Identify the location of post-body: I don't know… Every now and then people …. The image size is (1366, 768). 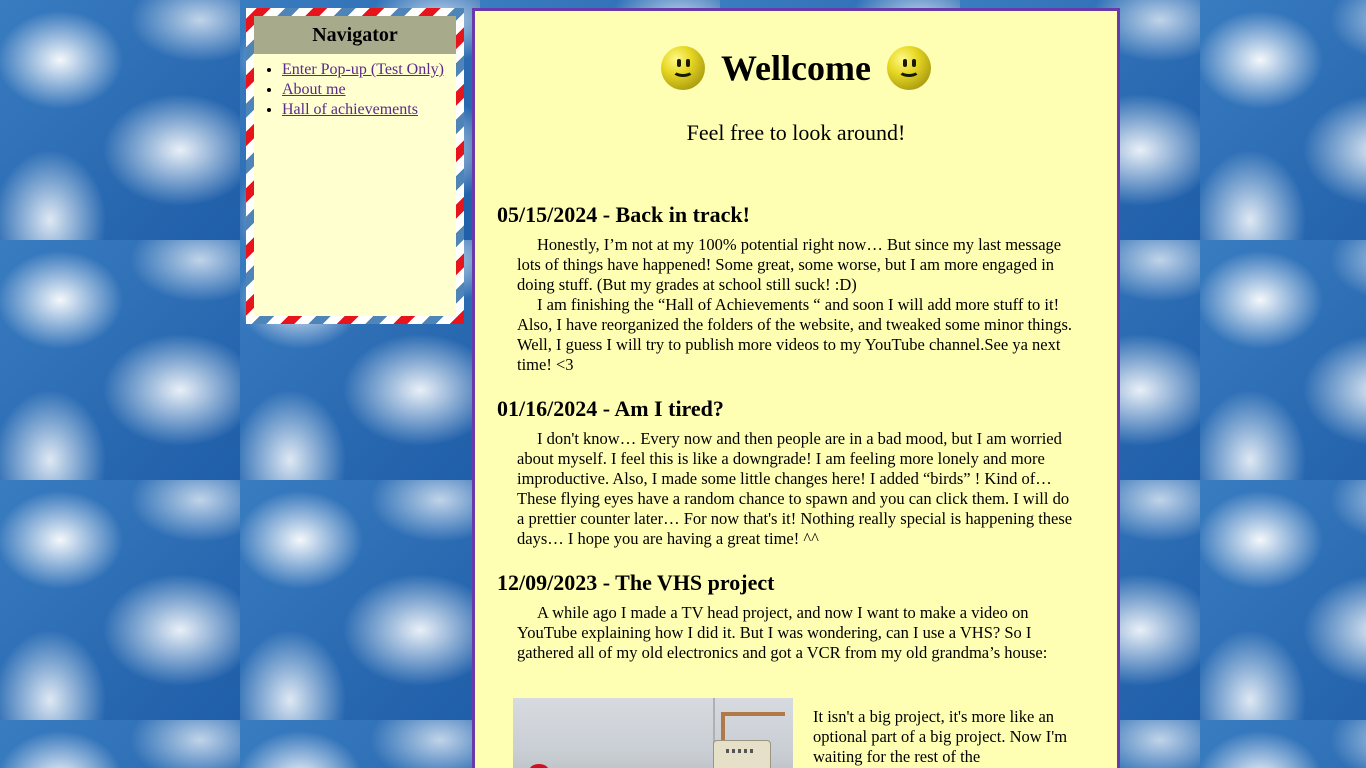
(797, 489).